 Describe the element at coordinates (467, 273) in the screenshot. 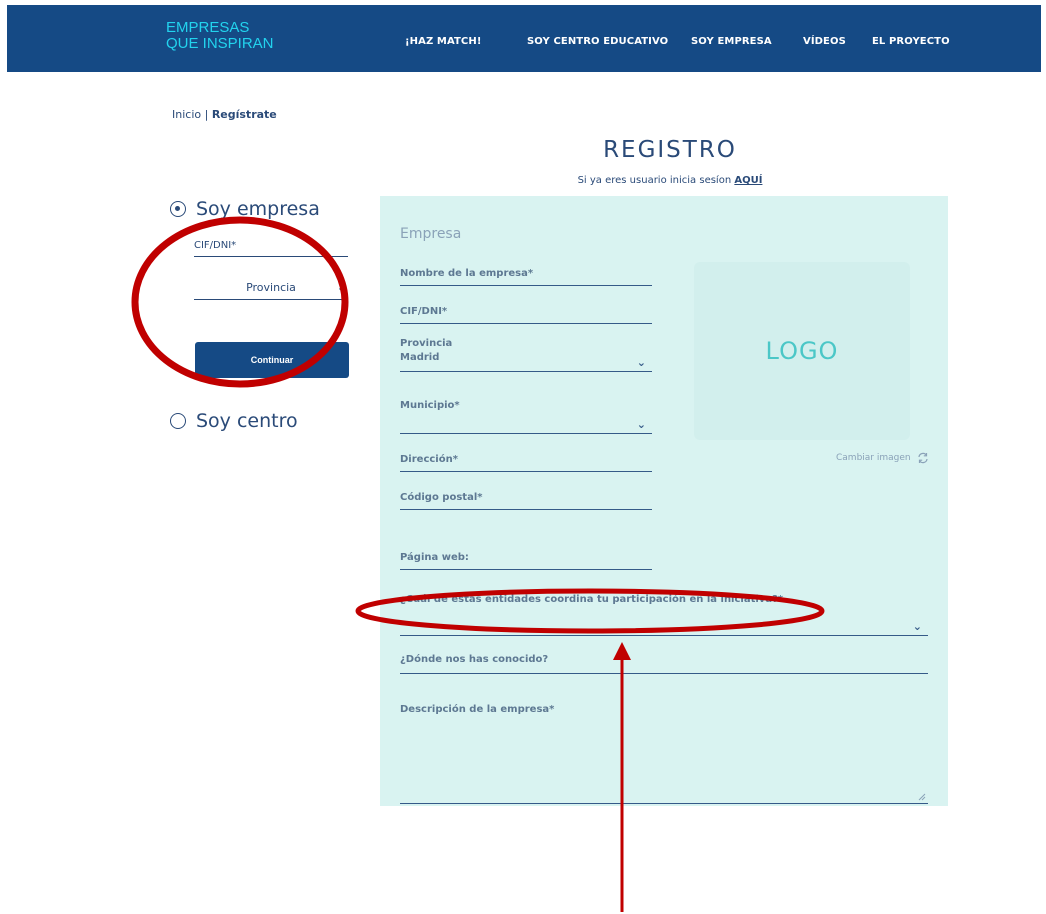

I see `nombre-empresa-label: Nombre de la empresa*` at that location.